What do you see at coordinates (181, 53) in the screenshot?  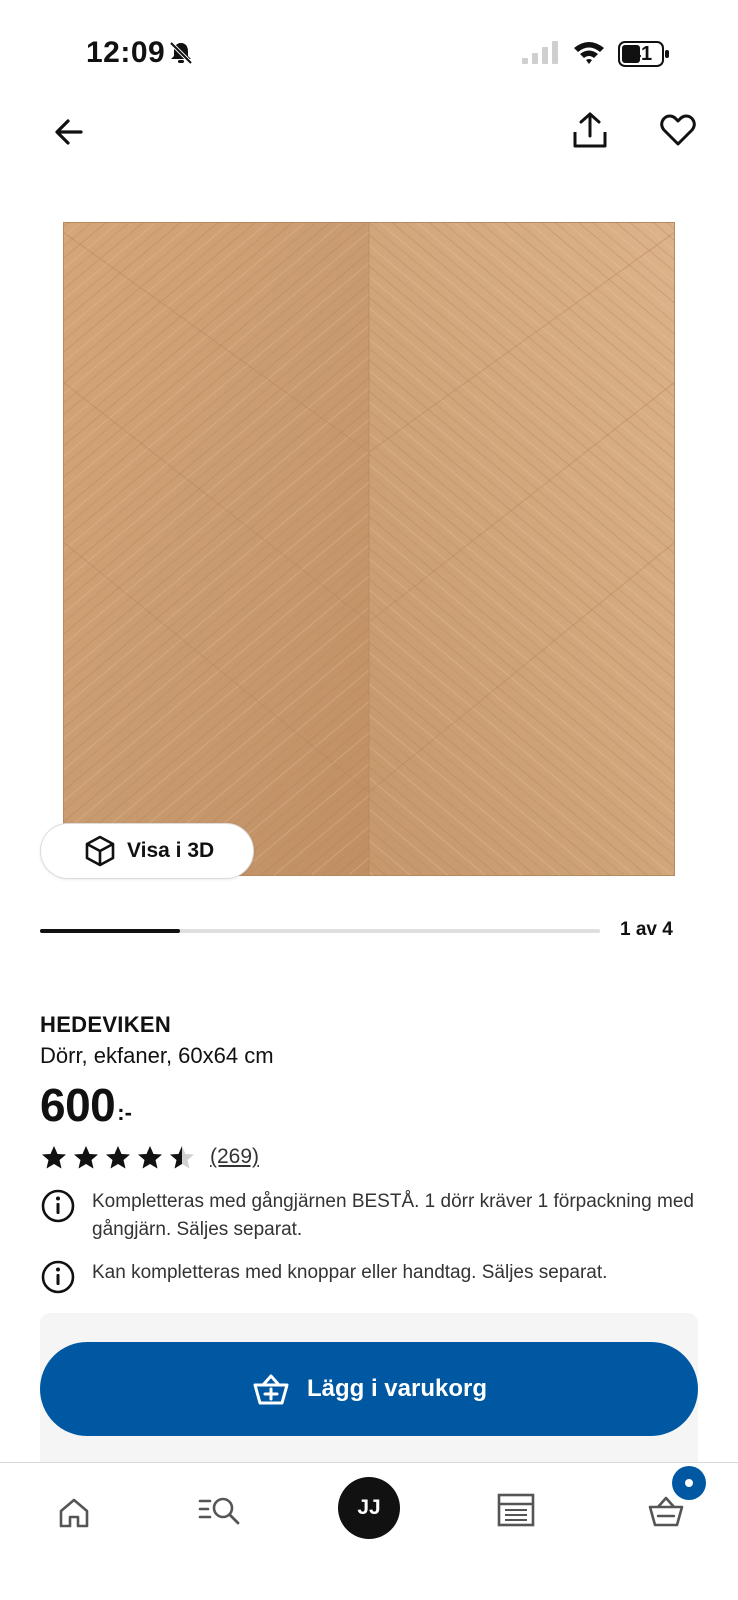 I see `bell-muted-icon` at bounding box center [181, 53].